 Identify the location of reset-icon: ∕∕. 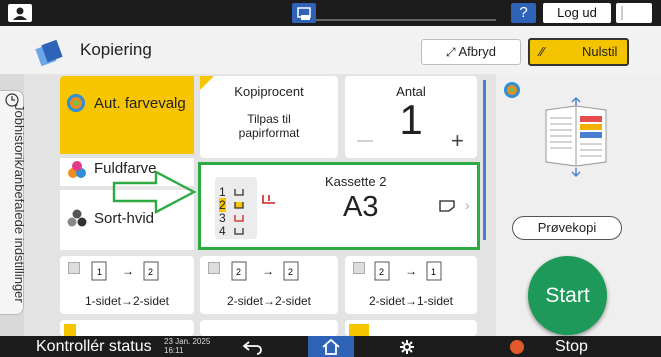
(542, 51).